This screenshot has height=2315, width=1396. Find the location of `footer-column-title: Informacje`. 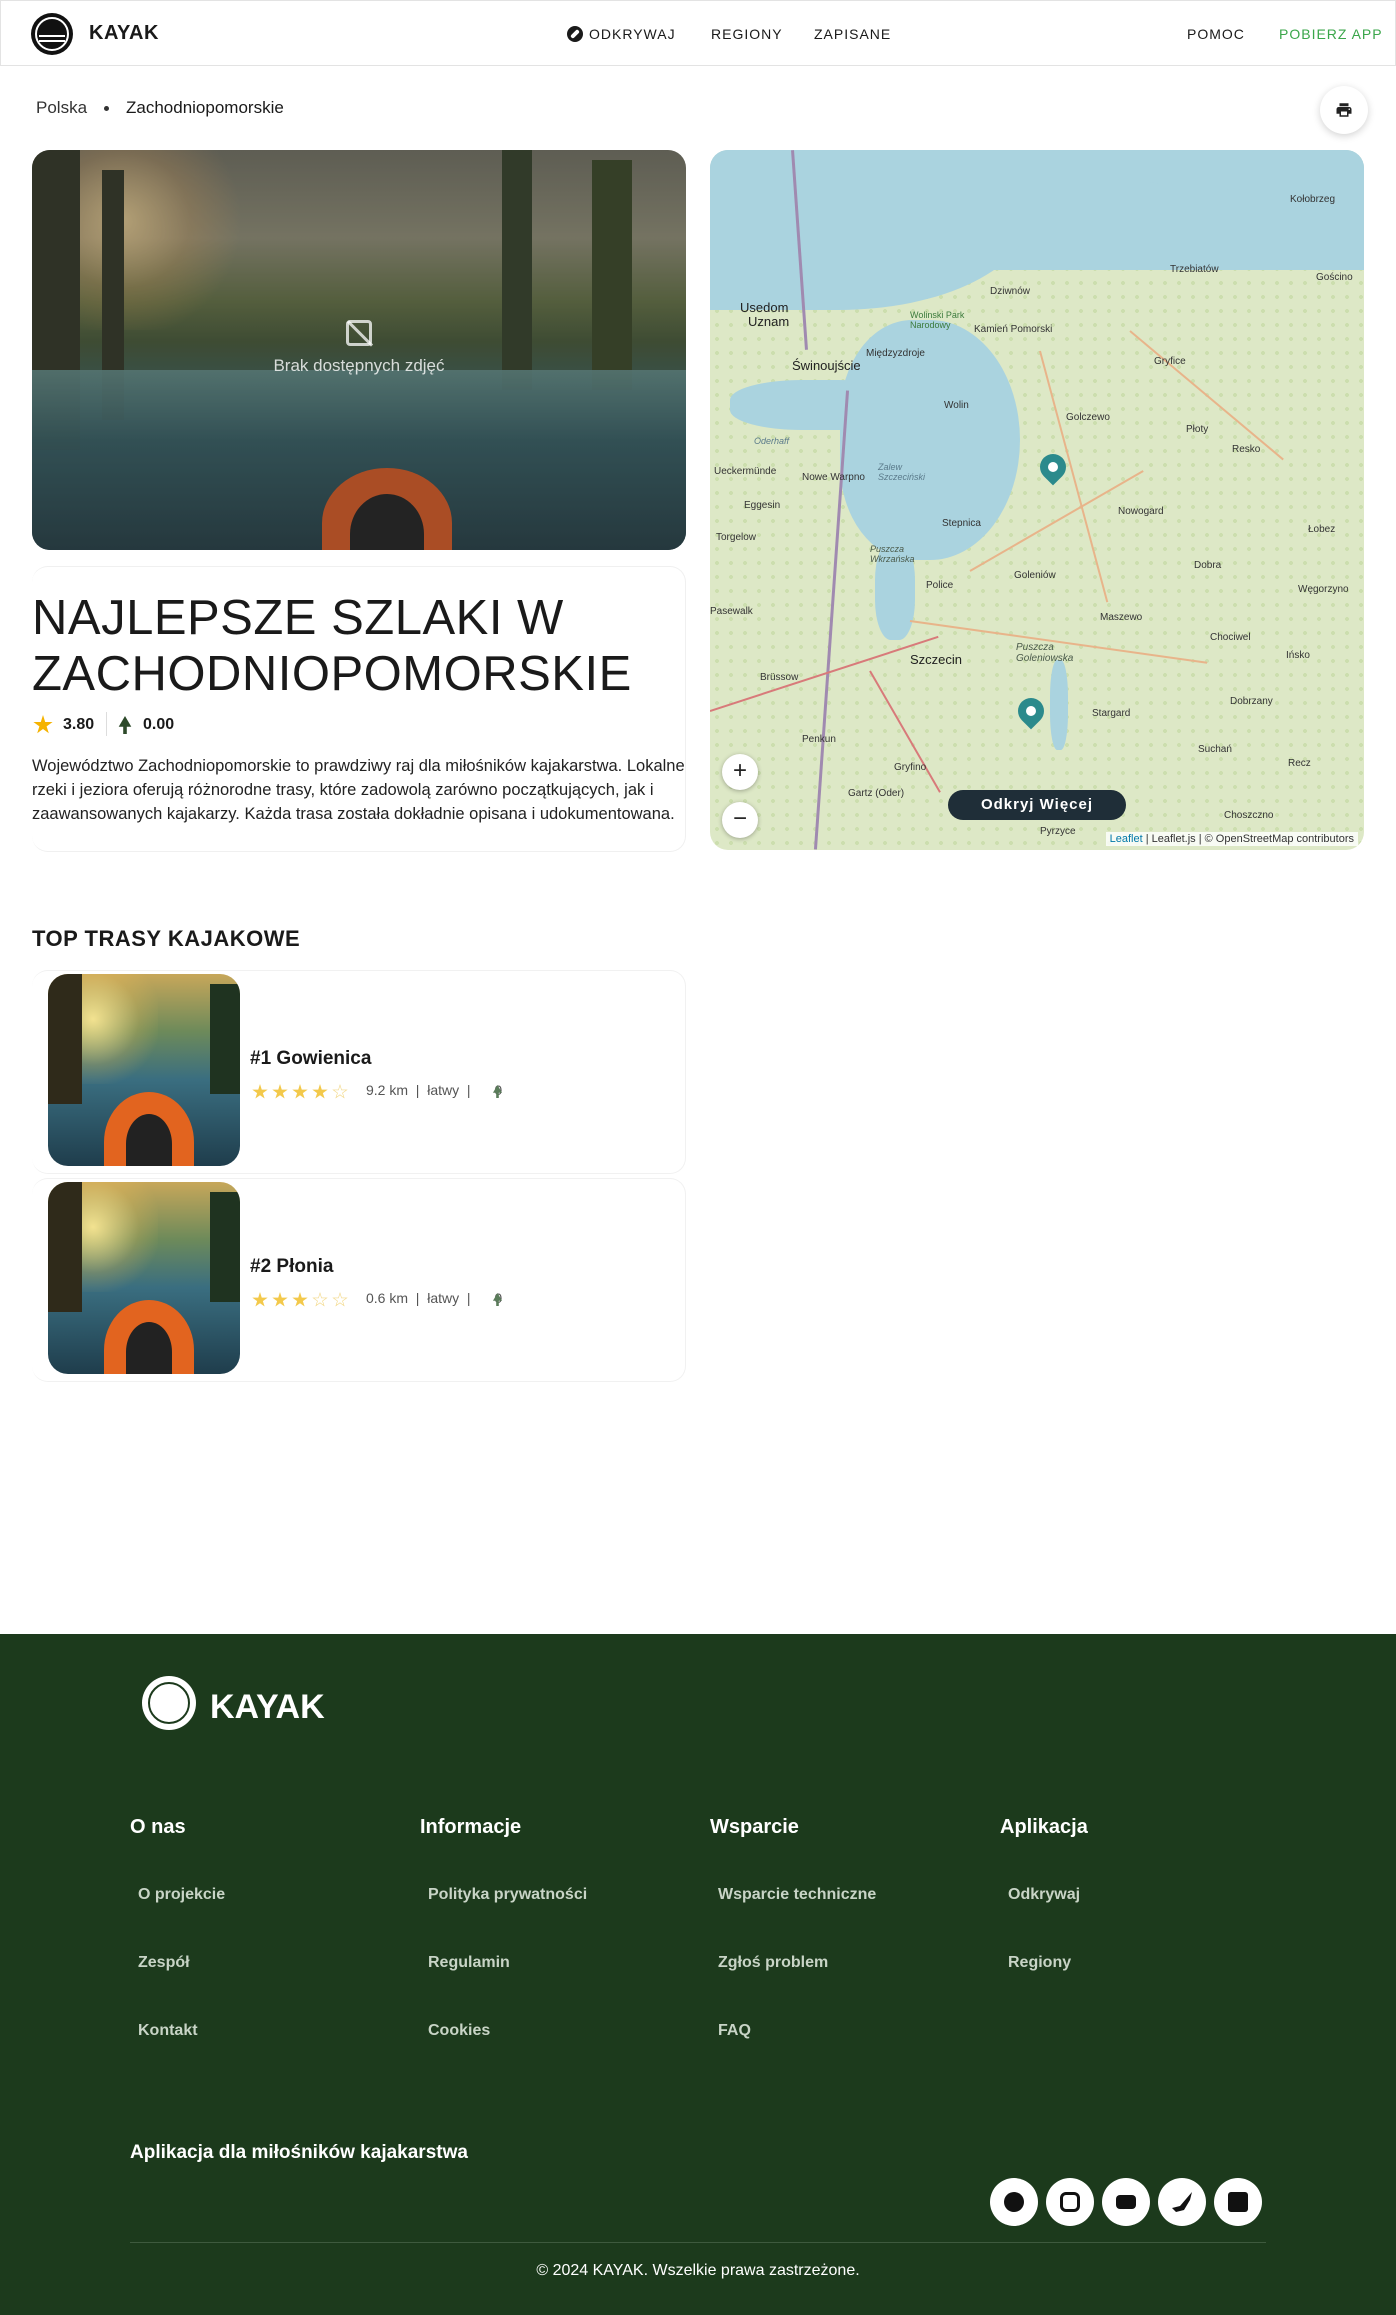

footer-column-title: Informacje is located at coordinates (471, 1827).